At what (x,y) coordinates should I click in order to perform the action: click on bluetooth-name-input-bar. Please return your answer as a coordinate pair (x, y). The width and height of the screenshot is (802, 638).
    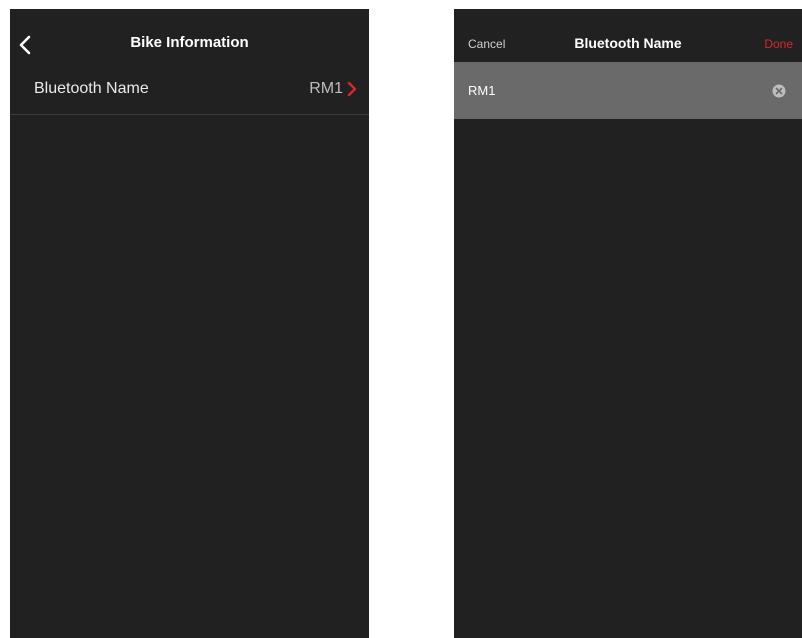
    Looking at the image, I should click on (628, 90).